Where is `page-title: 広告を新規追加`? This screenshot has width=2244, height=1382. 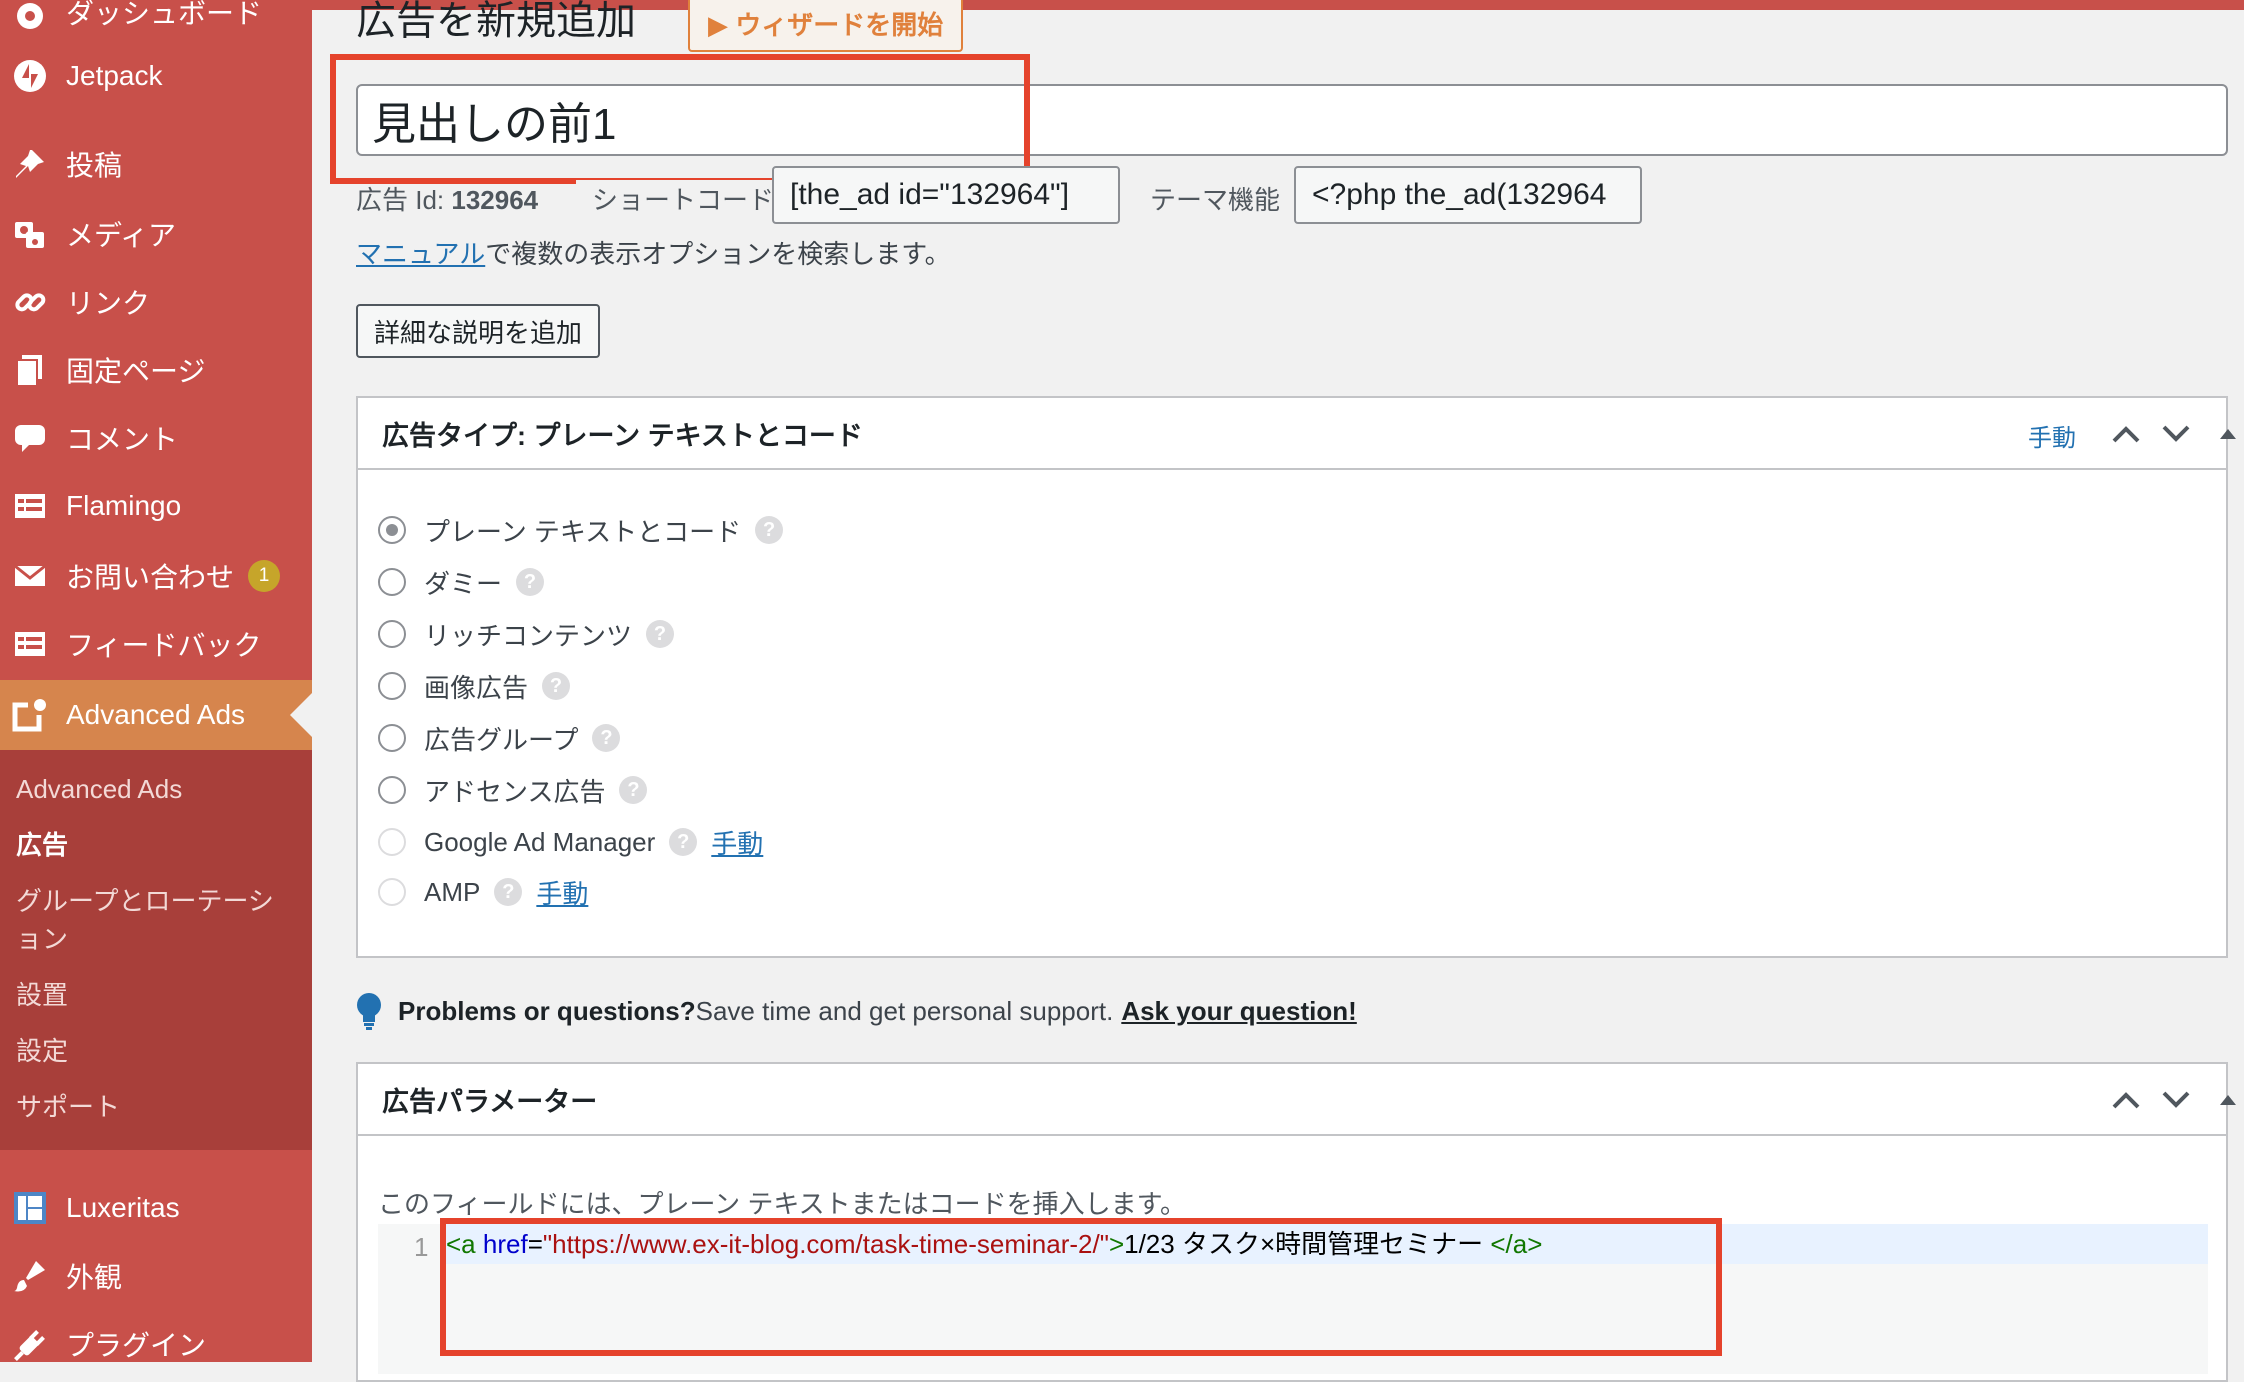
page-title: 広告を新規追加 is located at coordinates (496, 21).